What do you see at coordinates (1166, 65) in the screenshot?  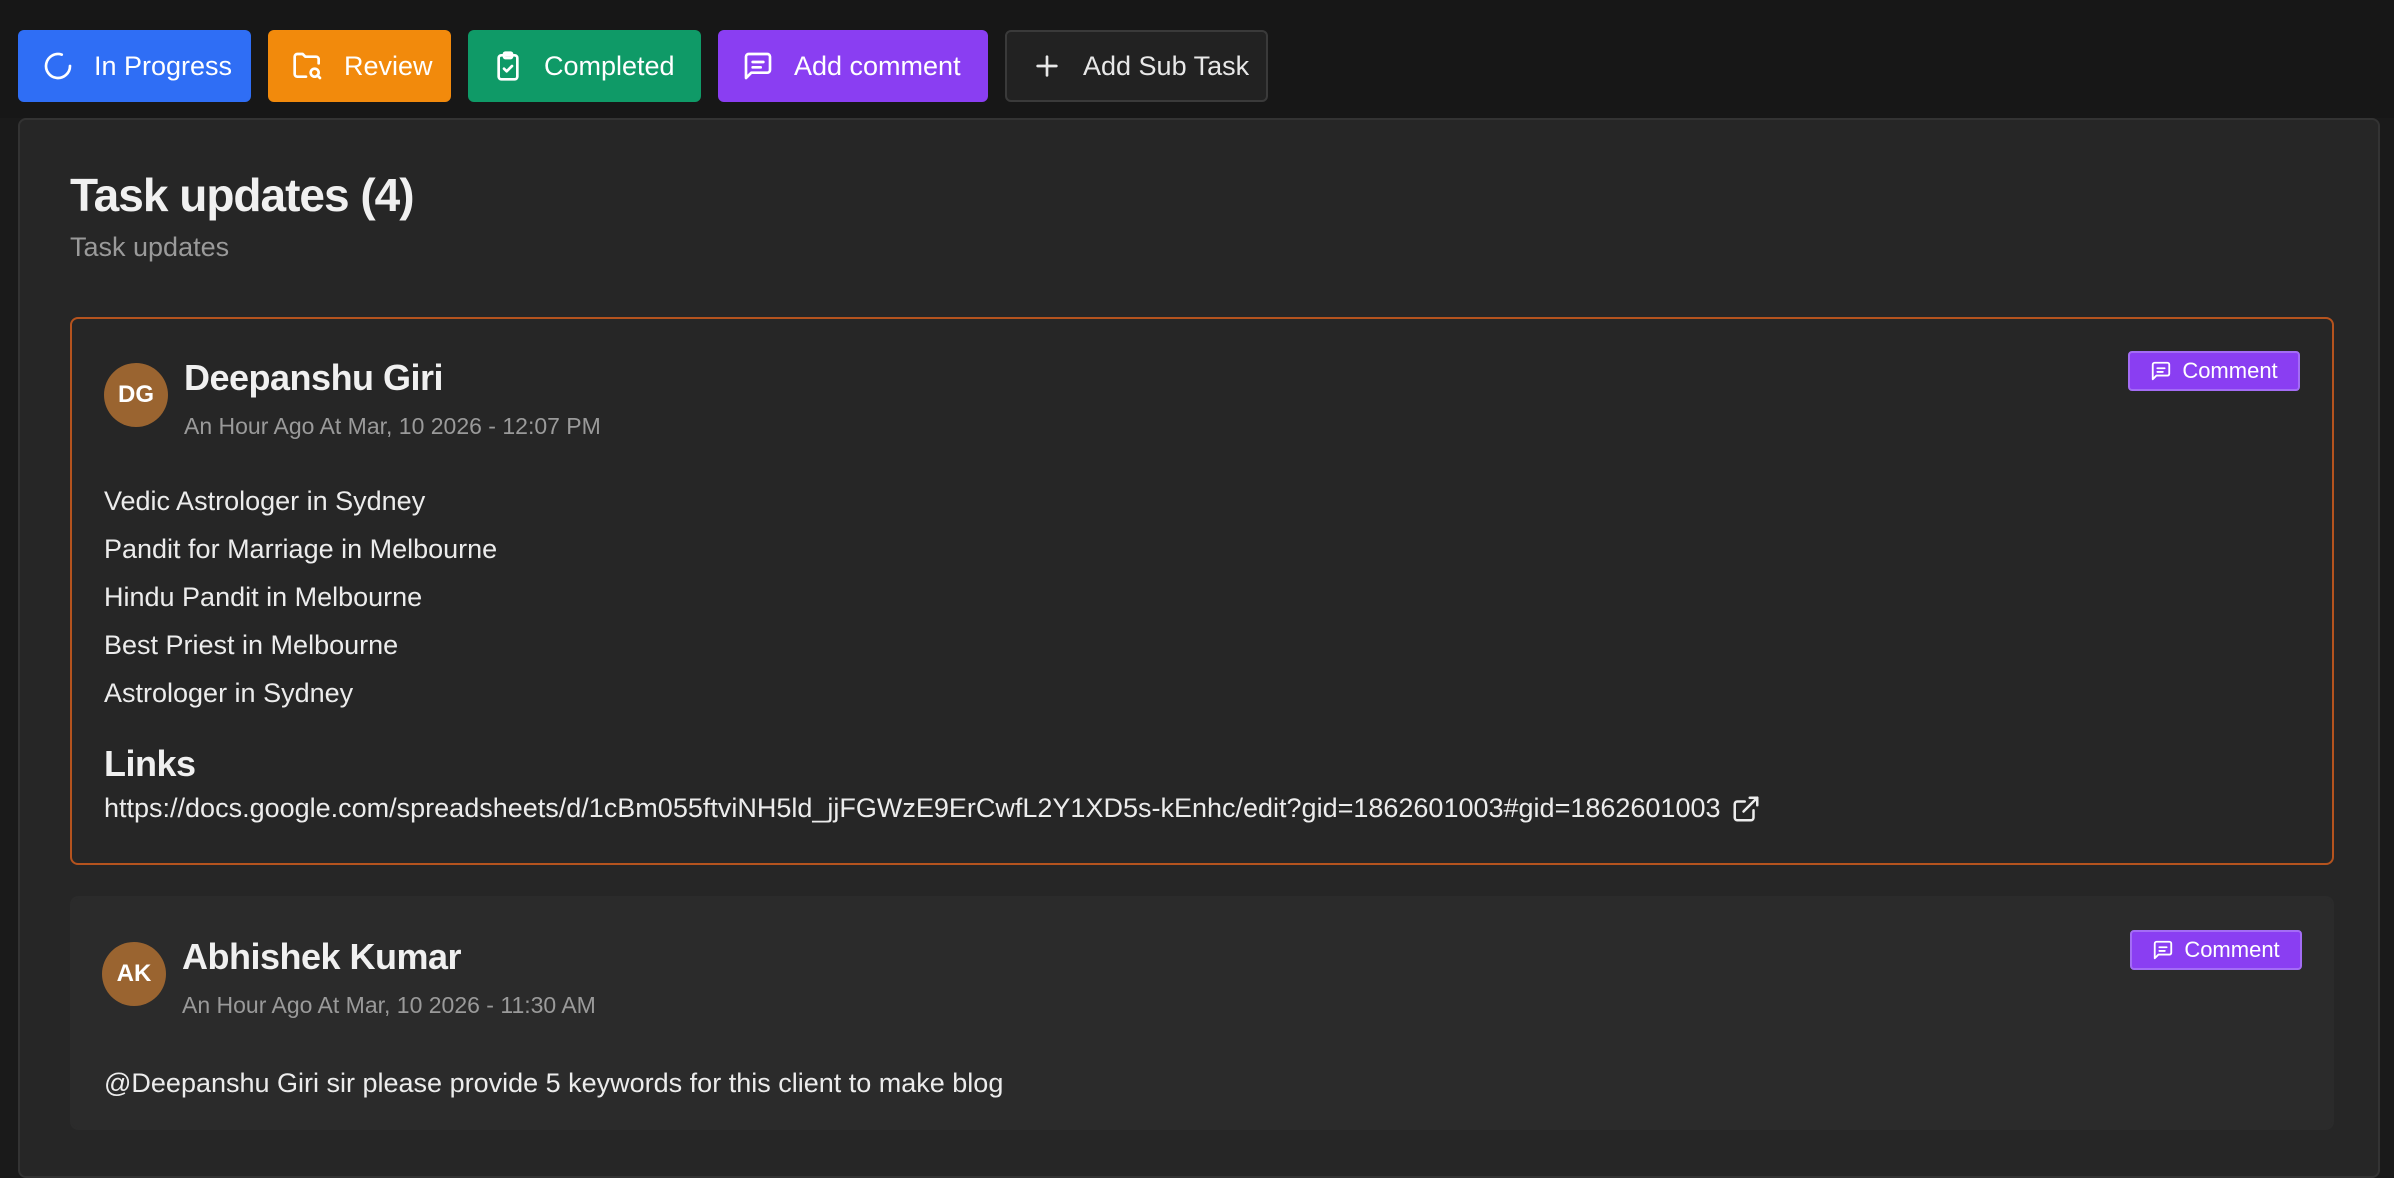 I see `add-subtask-label: Add Sub Task` at bounding box center [1166, 65].